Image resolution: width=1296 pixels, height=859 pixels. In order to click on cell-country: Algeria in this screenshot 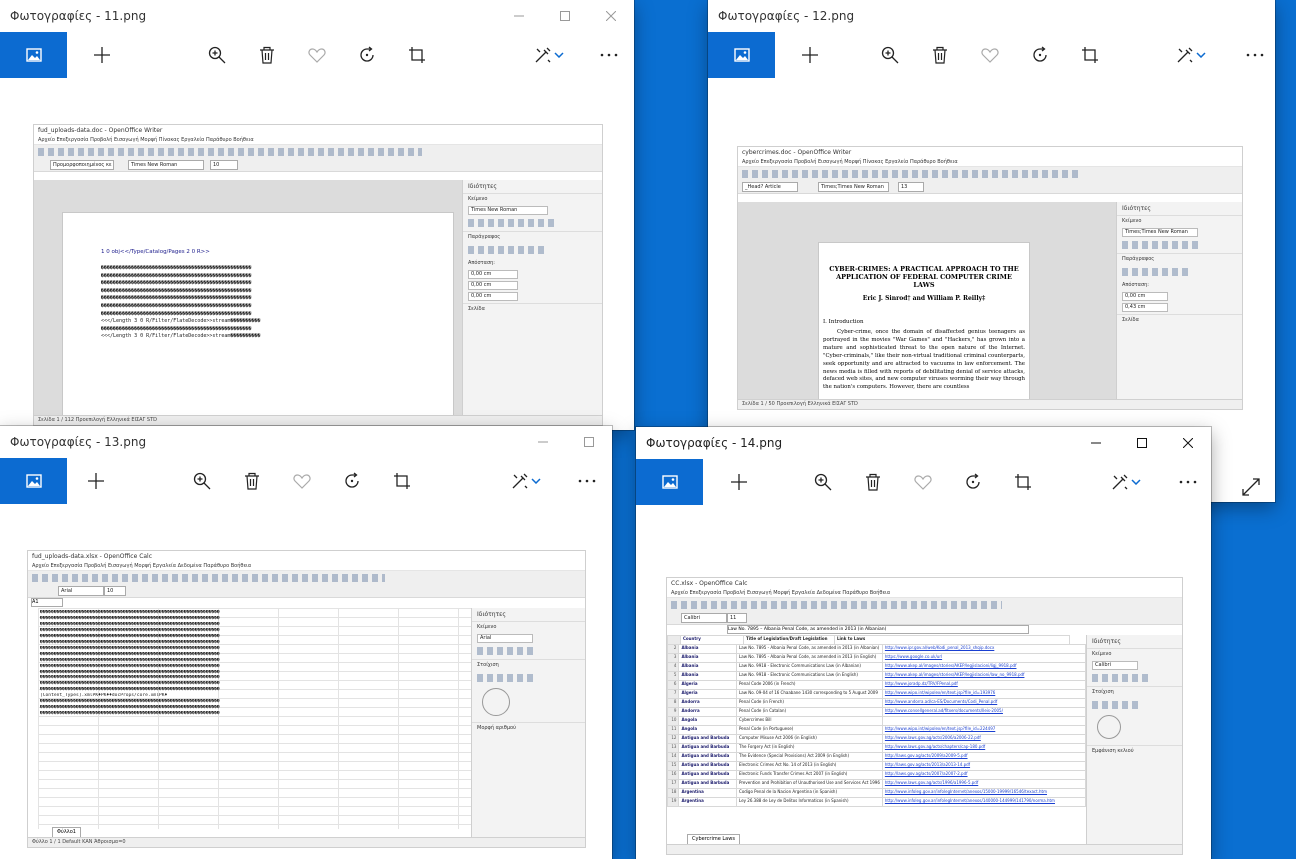, I will do `click(708, 694)`.